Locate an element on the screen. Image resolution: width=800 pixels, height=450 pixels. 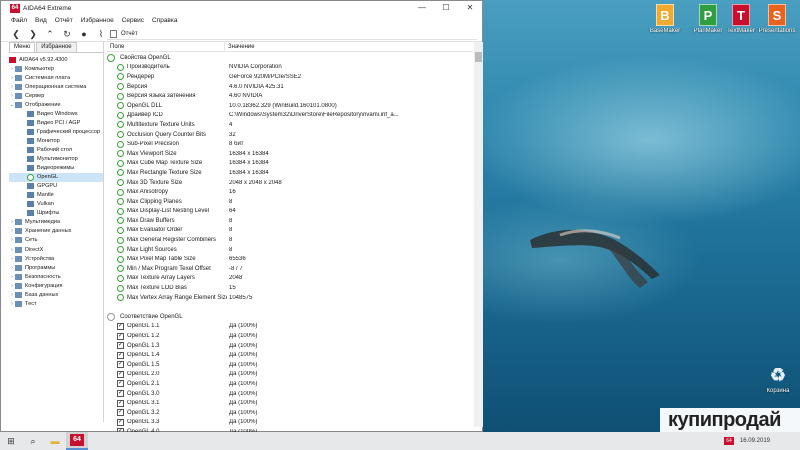
table-row: Версия 4.6.0 NVIDIA 425.31 is located at coordinates (290, 87).